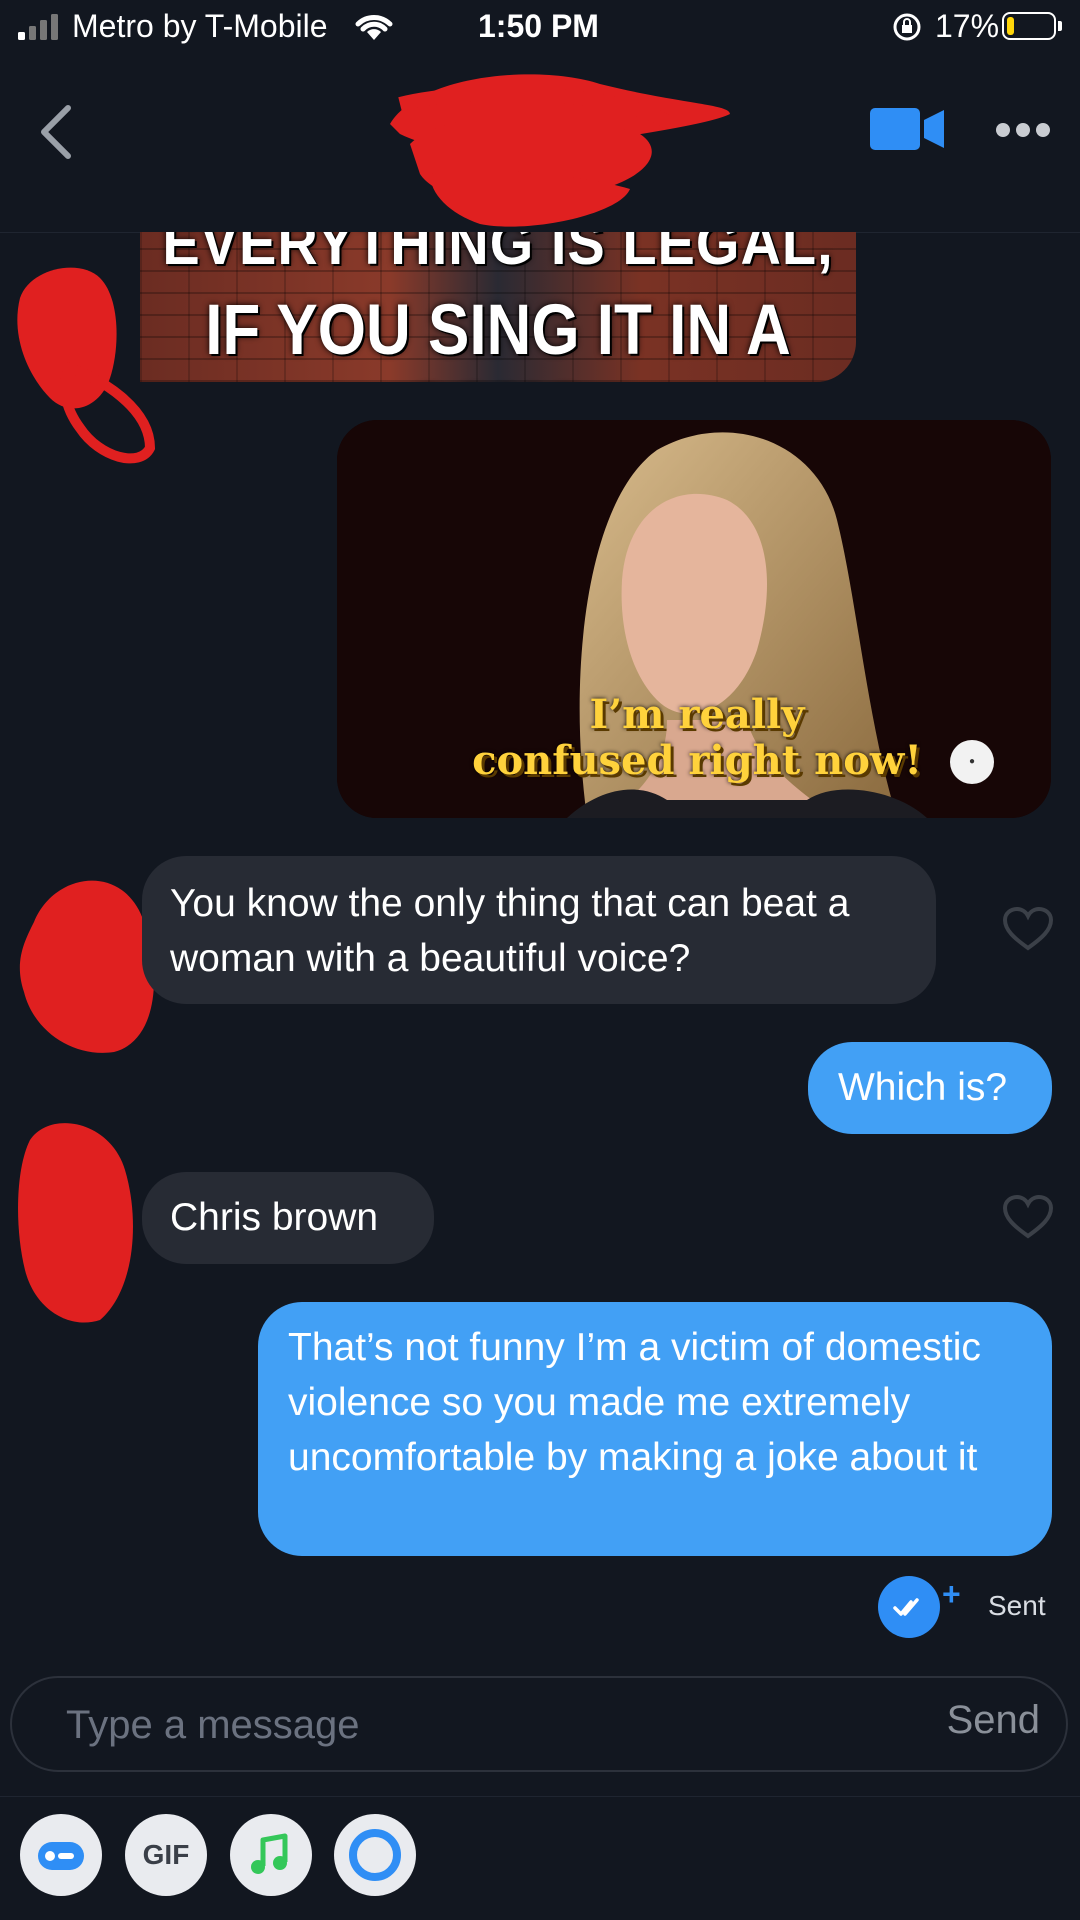 This screenshot has width=1080, height=1920. I want to click on read-receipt-icon, so click(909, 1607).